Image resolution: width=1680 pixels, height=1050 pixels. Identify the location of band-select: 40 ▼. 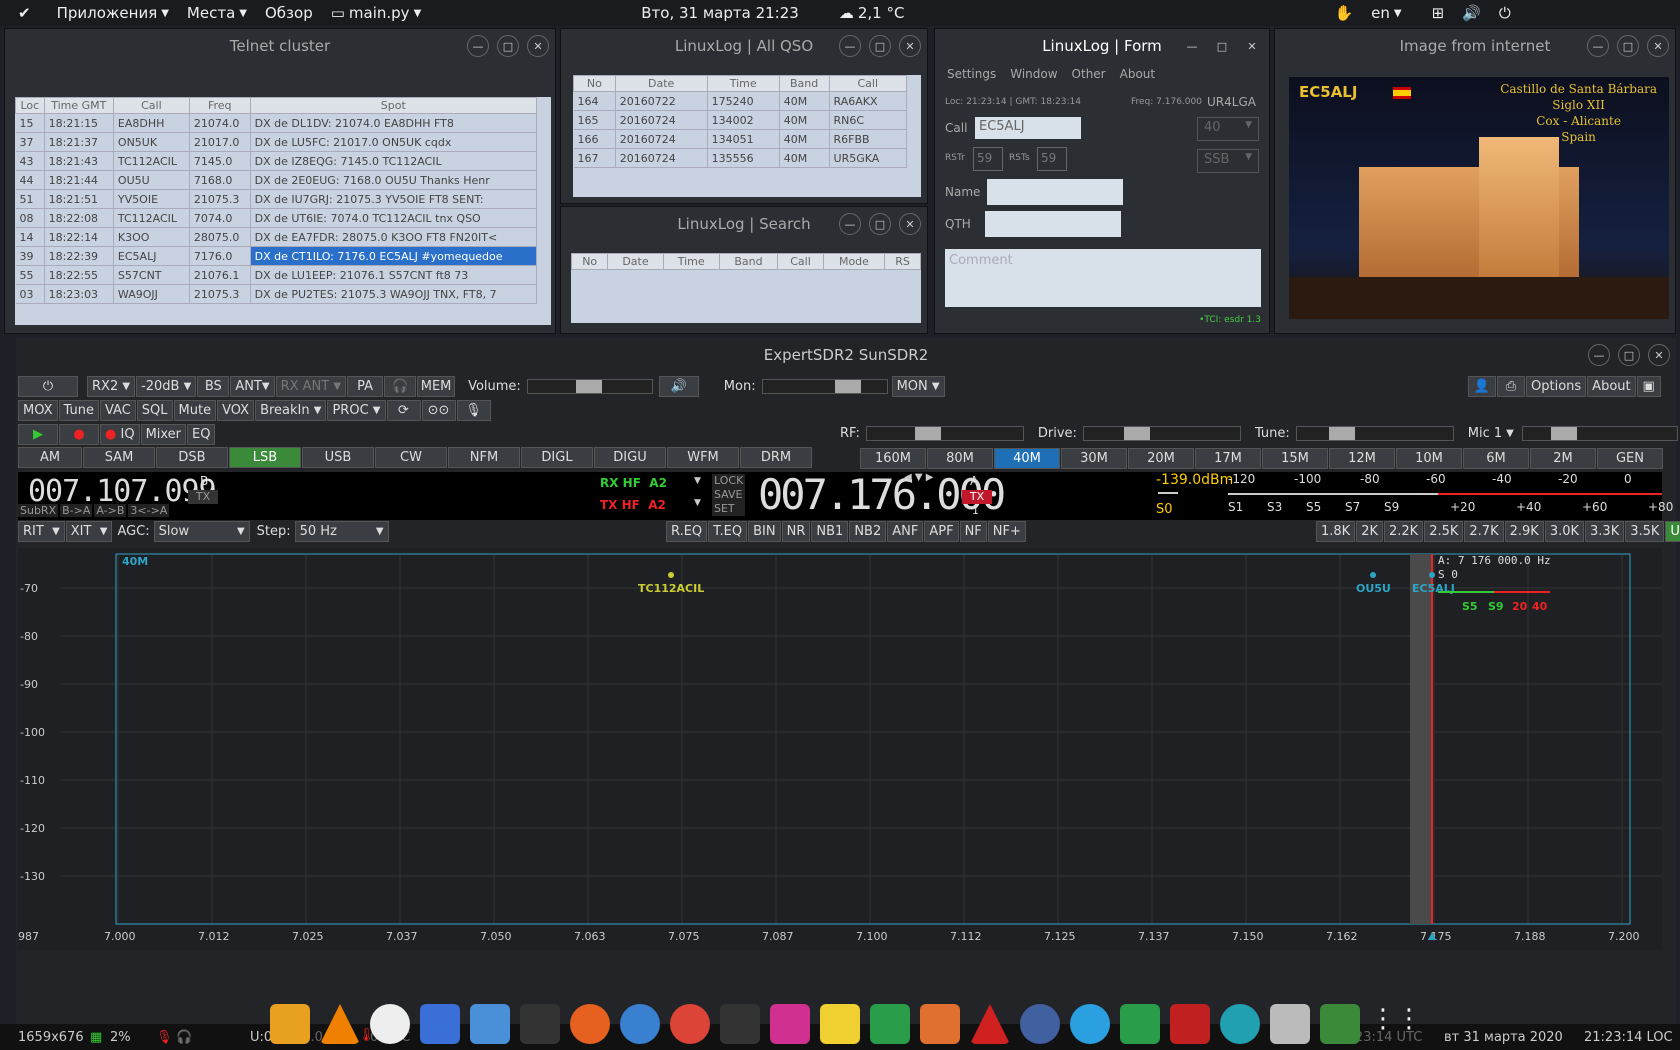
(1228, 129).